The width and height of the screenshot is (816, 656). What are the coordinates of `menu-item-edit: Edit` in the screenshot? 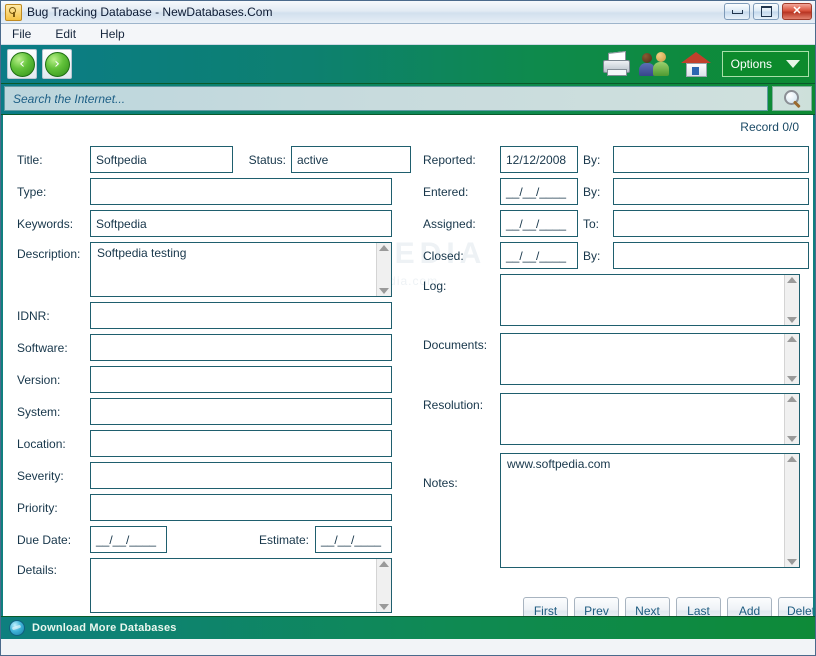 It's located at (65, 34).